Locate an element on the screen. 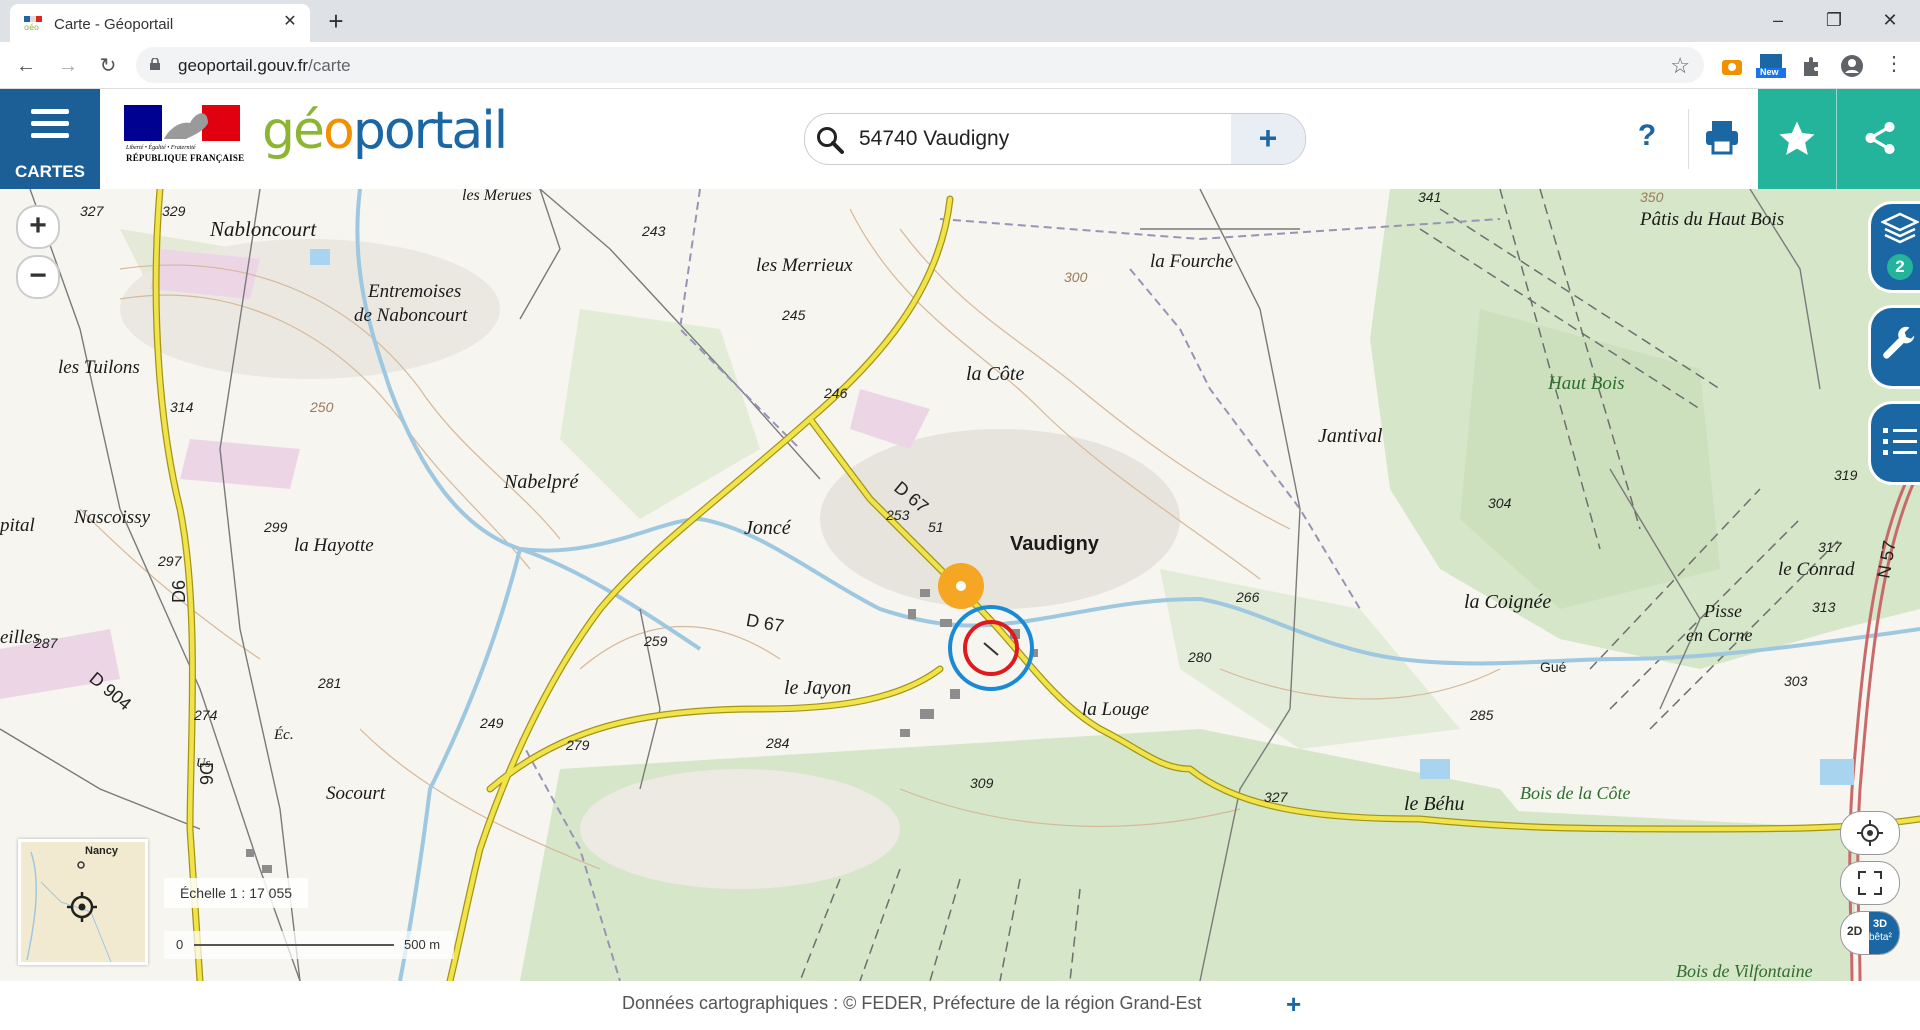  layers-panel-button: 2 is located at coordinates (1894, 247).